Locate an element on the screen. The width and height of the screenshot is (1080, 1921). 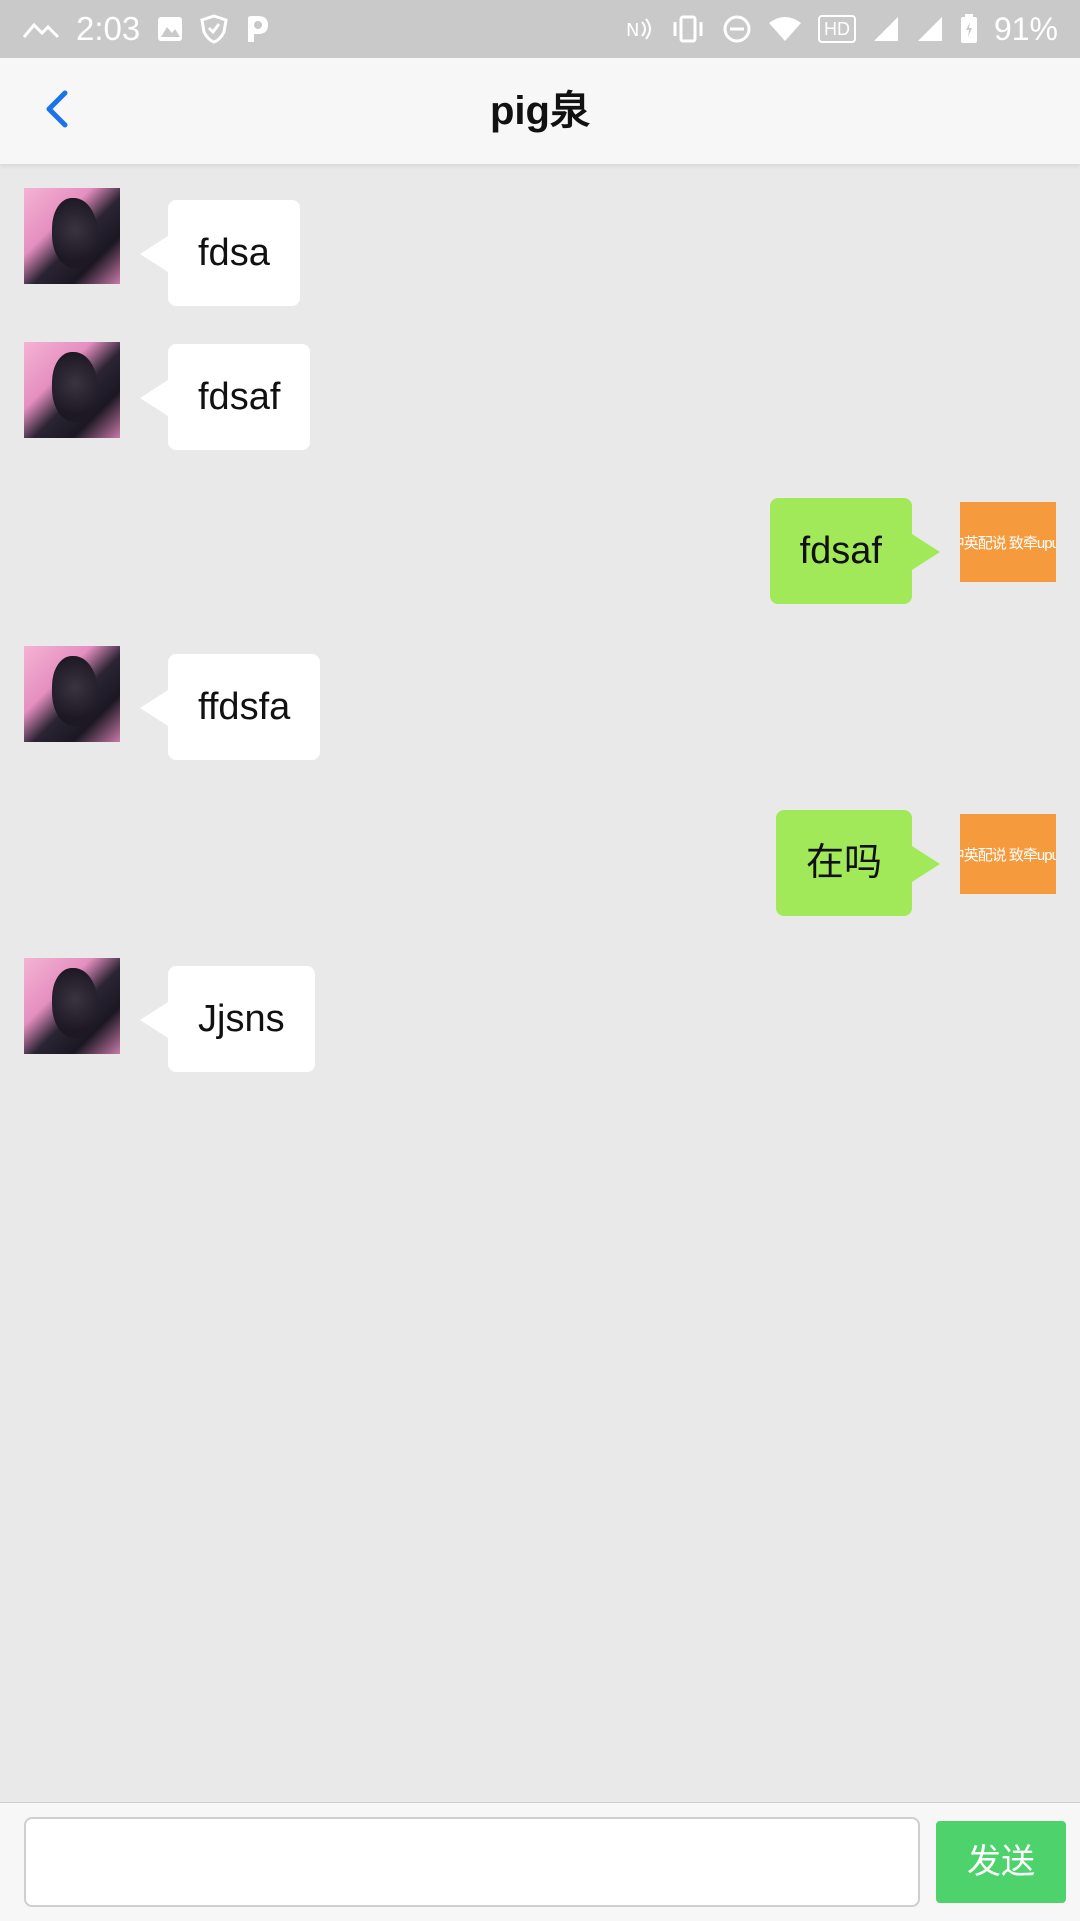
vibrate-icon is located at coordinates (688, 29).